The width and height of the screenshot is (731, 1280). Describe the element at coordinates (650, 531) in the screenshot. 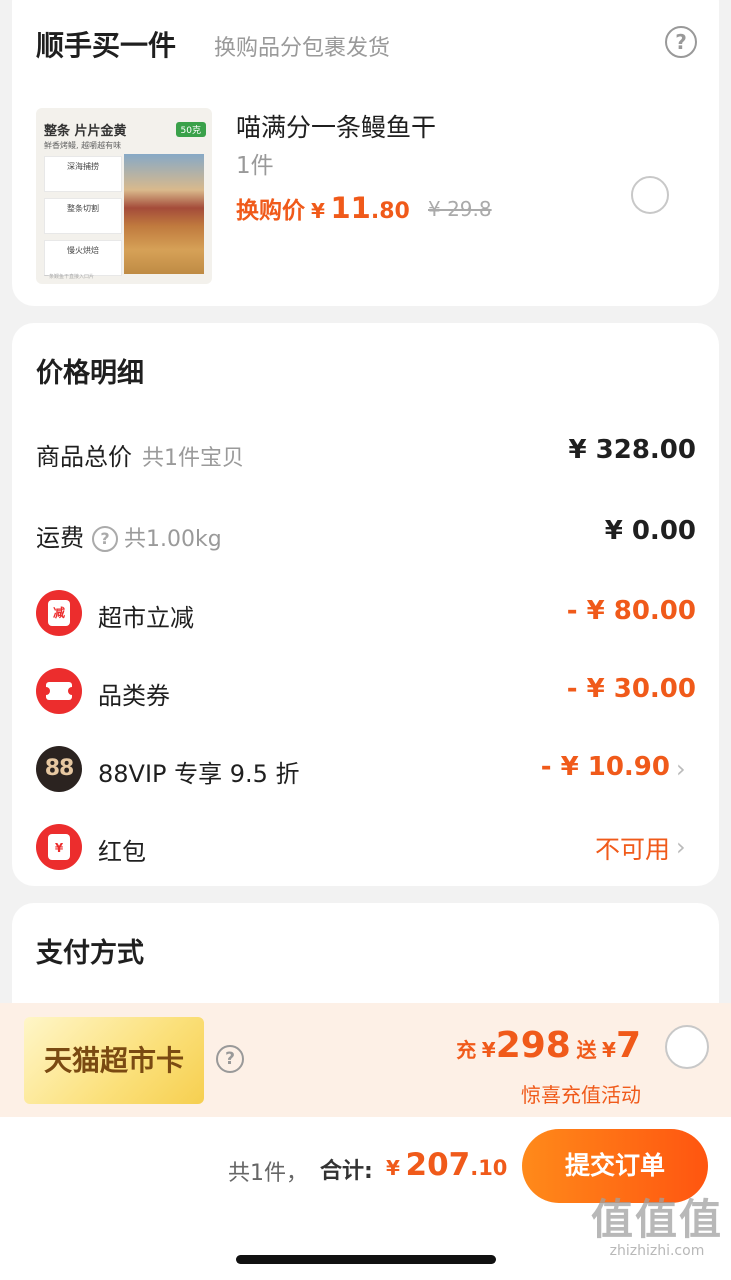

I see `shipping-value: ¥ 0.00` at that location.